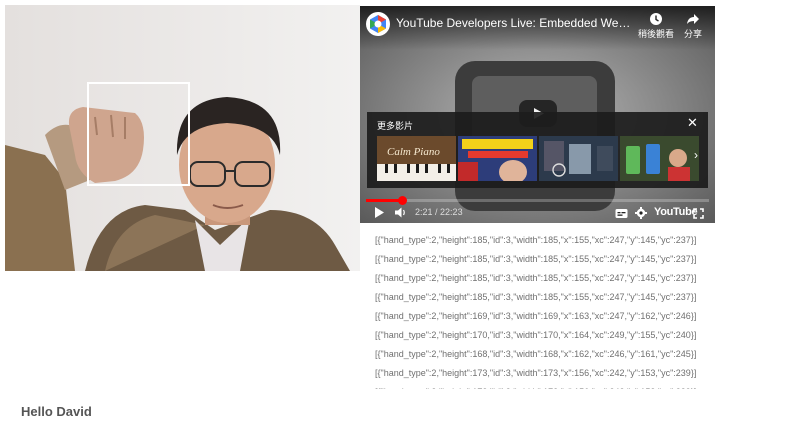 This screenshot has height=444, width=800. I want to click on share-label: 分享, so click(692, 34).